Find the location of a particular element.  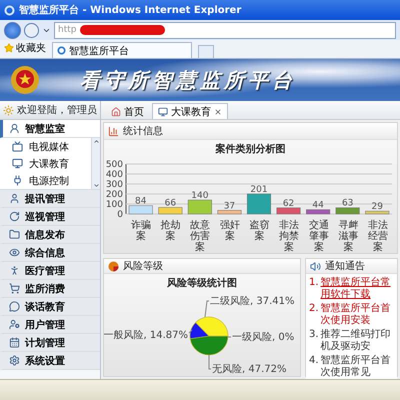

speaker-icon is located at coordinates (315, 266).